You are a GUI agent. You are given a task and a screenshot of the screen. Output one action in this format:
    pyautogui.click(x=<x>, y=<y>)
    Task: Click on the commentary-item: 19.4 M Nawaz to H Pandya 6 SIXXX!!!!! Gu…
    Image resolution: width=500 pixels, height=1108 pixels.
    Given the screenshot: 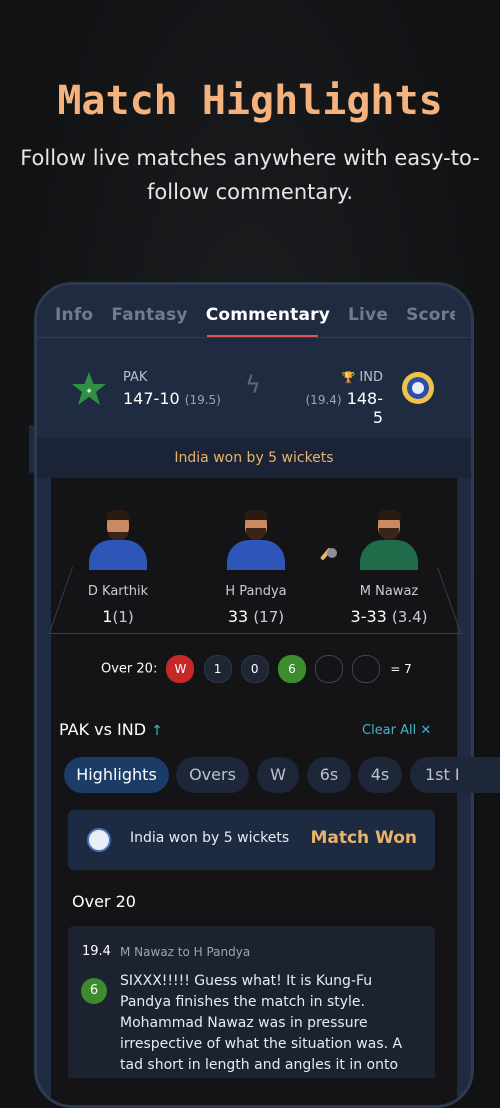 What is the action you would take?
    pyautogui.click(x=251, y=1002)
    